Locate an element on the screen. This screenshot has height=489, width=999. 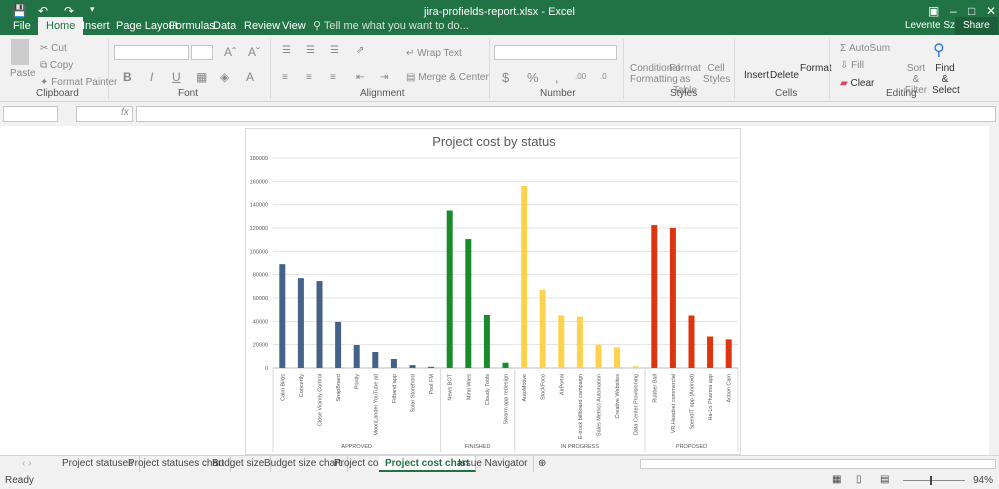
comma-button: , is located at coordinates (557, 77).